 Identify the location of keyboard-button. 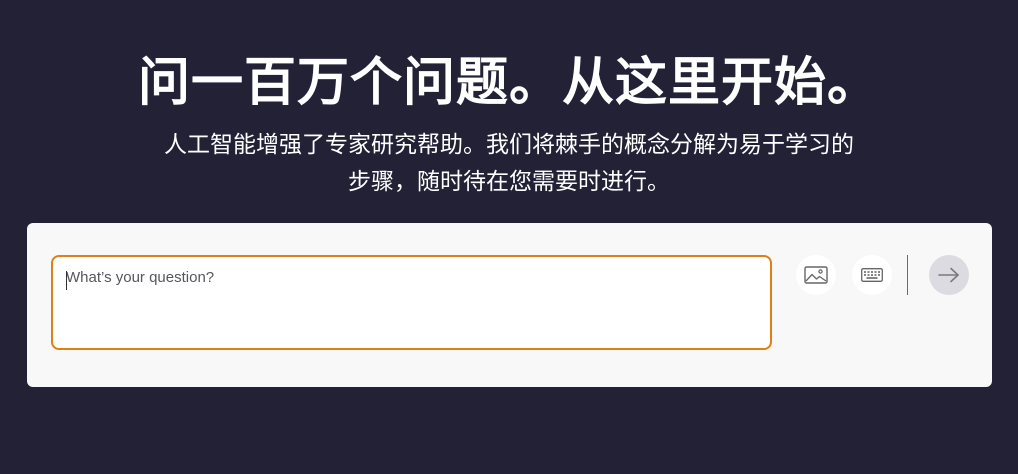
(872, 275).